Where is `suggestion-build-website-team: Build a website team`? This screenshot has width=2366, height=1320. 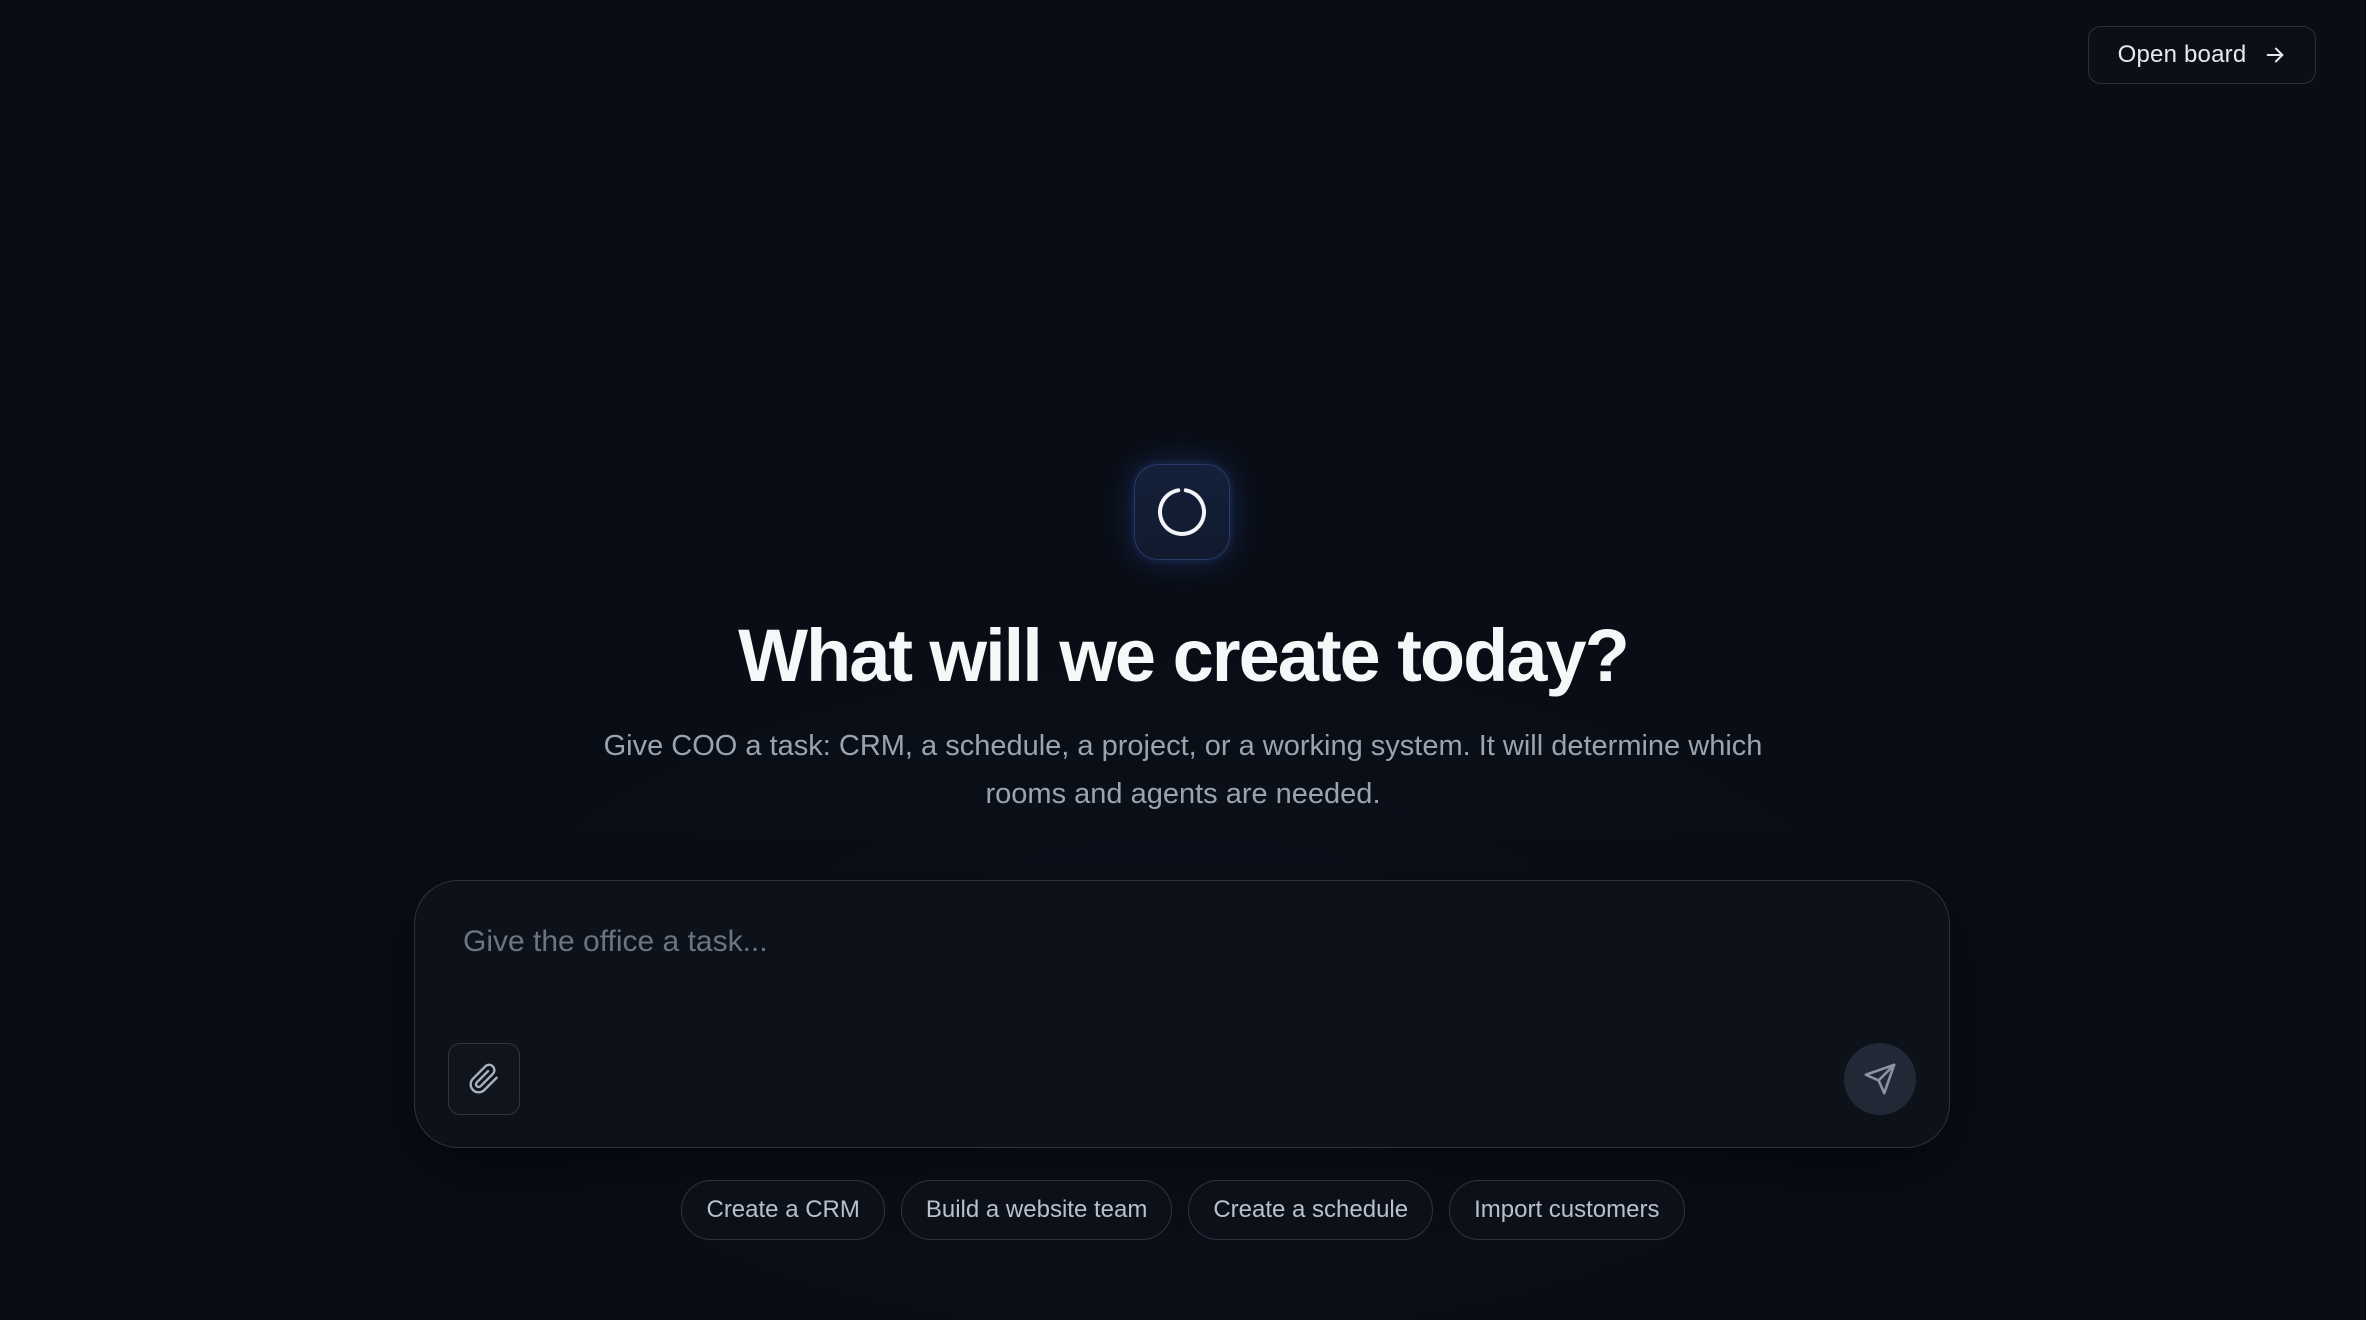 suggestion-build-website-team: Build a website team is located at coordinates (1036, 1210).